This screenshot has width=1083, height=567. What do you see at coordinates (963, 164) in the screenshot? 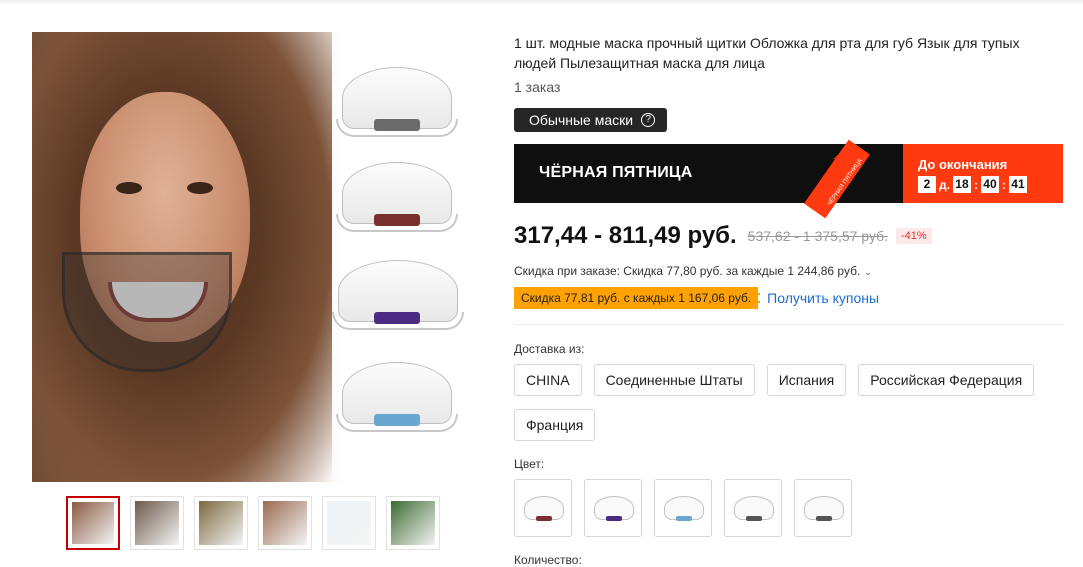
I see `countdown-label: До окончания` at bounding box center [963, 164].